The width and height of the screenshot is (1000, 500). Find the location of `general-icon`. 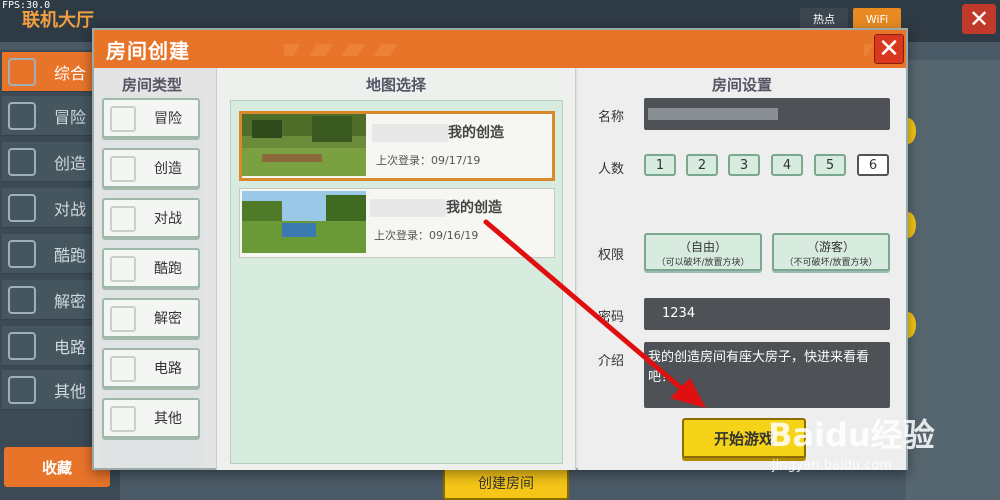

general-icon is located at coordinates (22, 72).